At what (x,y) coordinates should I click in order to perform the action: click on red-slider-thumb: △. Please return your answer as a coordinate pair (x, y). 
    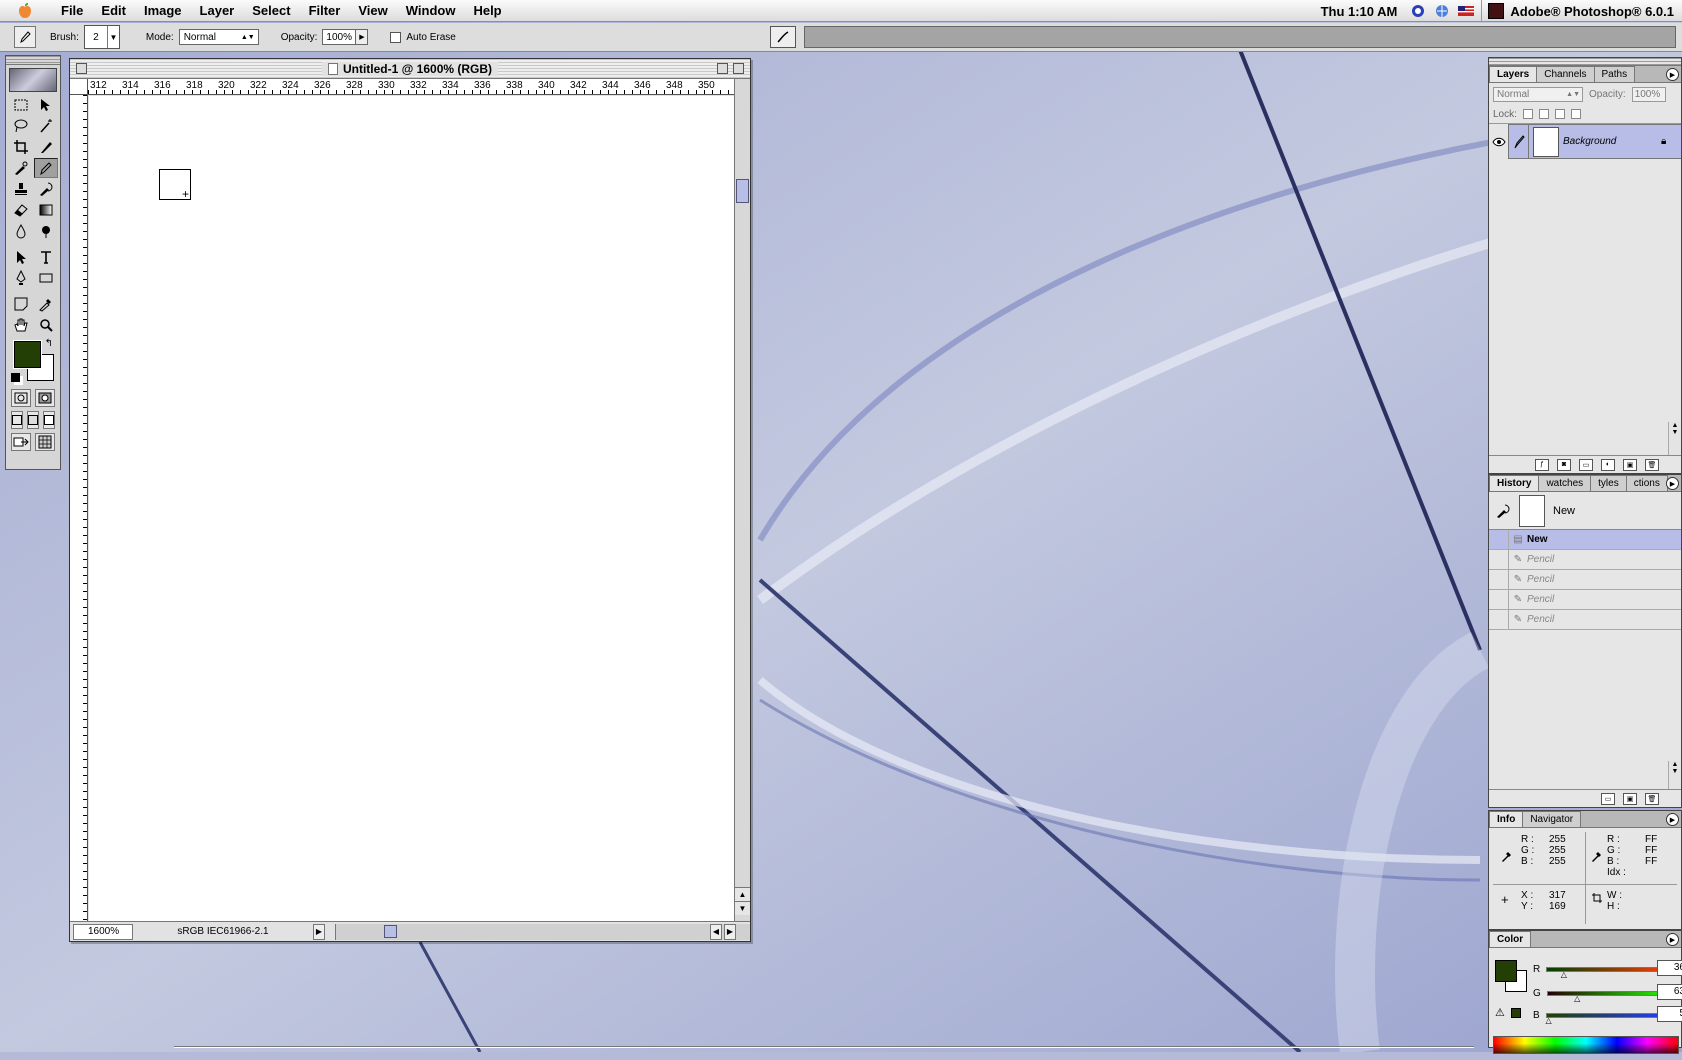
    Looking at the image, I should click on (1564, 974).